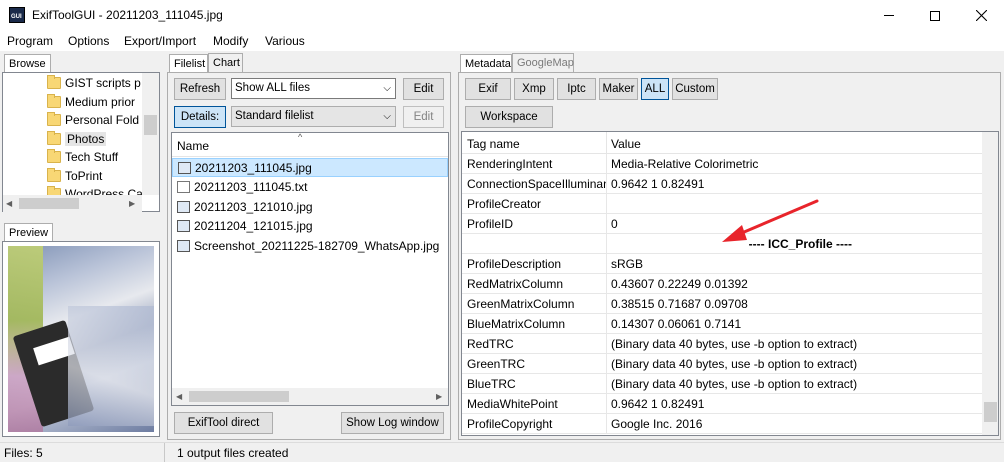 The height and width of the screenshot is (462, 1004). Describe the element at coordinates (310, 206) in the screenshot. I see `file-row: 20211203_121010.jpg` at that location.